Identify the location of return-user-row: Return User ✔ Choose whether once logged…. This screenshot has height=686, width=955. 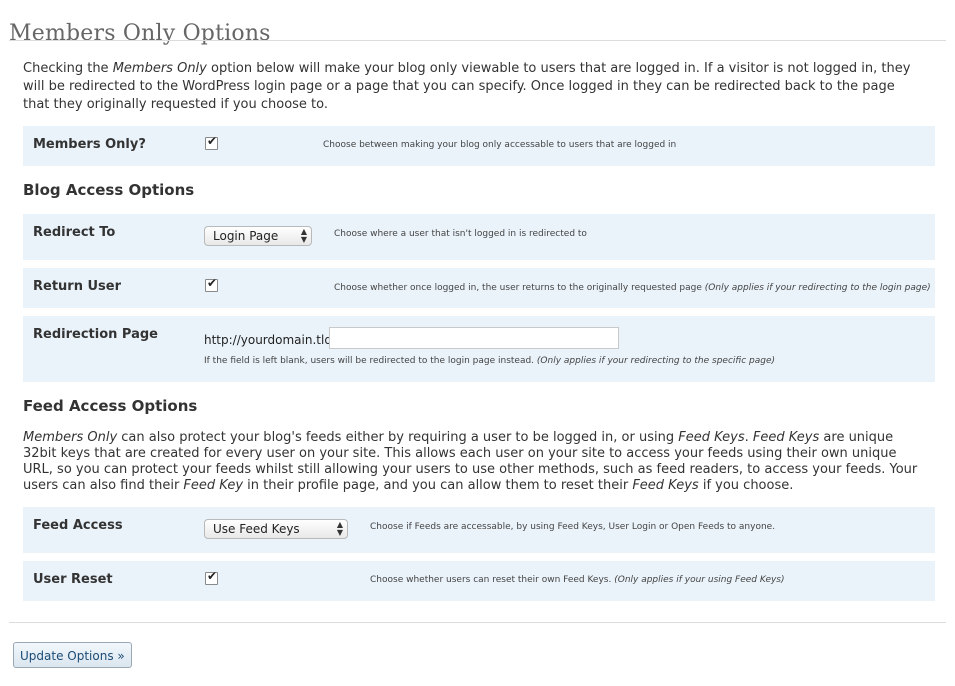
(479, 288).